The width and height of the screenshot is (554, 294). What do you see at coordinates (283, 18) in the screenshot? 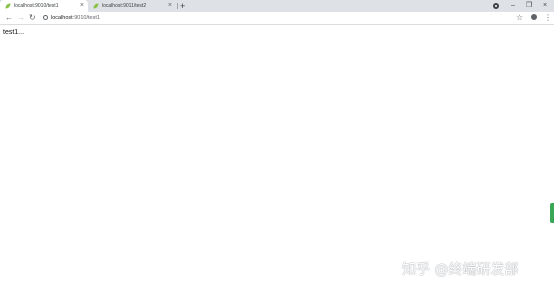
I see `address-bar` at bounding box center [283, 18].